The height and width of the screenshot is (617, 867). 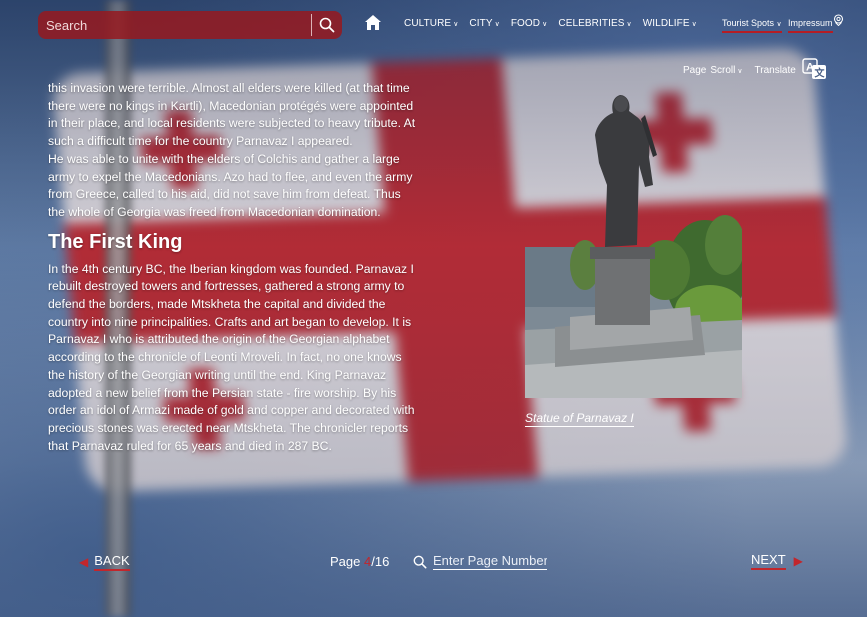 What do you see at coordinates (579, 419) in the screenshot?
I see `image-caption: Statue of Parnavaz I` at bounding box center [579, 419].